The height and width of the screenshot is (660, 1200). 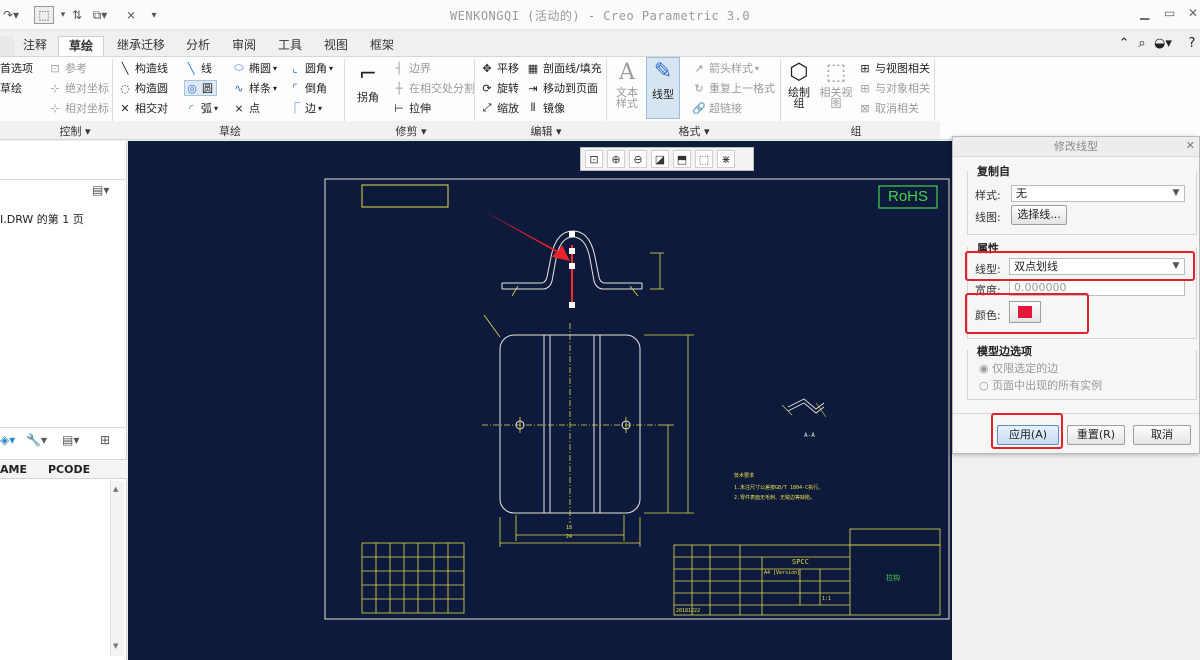 I want to click on arc-button: ◜ 弧 ▾, so click(x=201, y=108).